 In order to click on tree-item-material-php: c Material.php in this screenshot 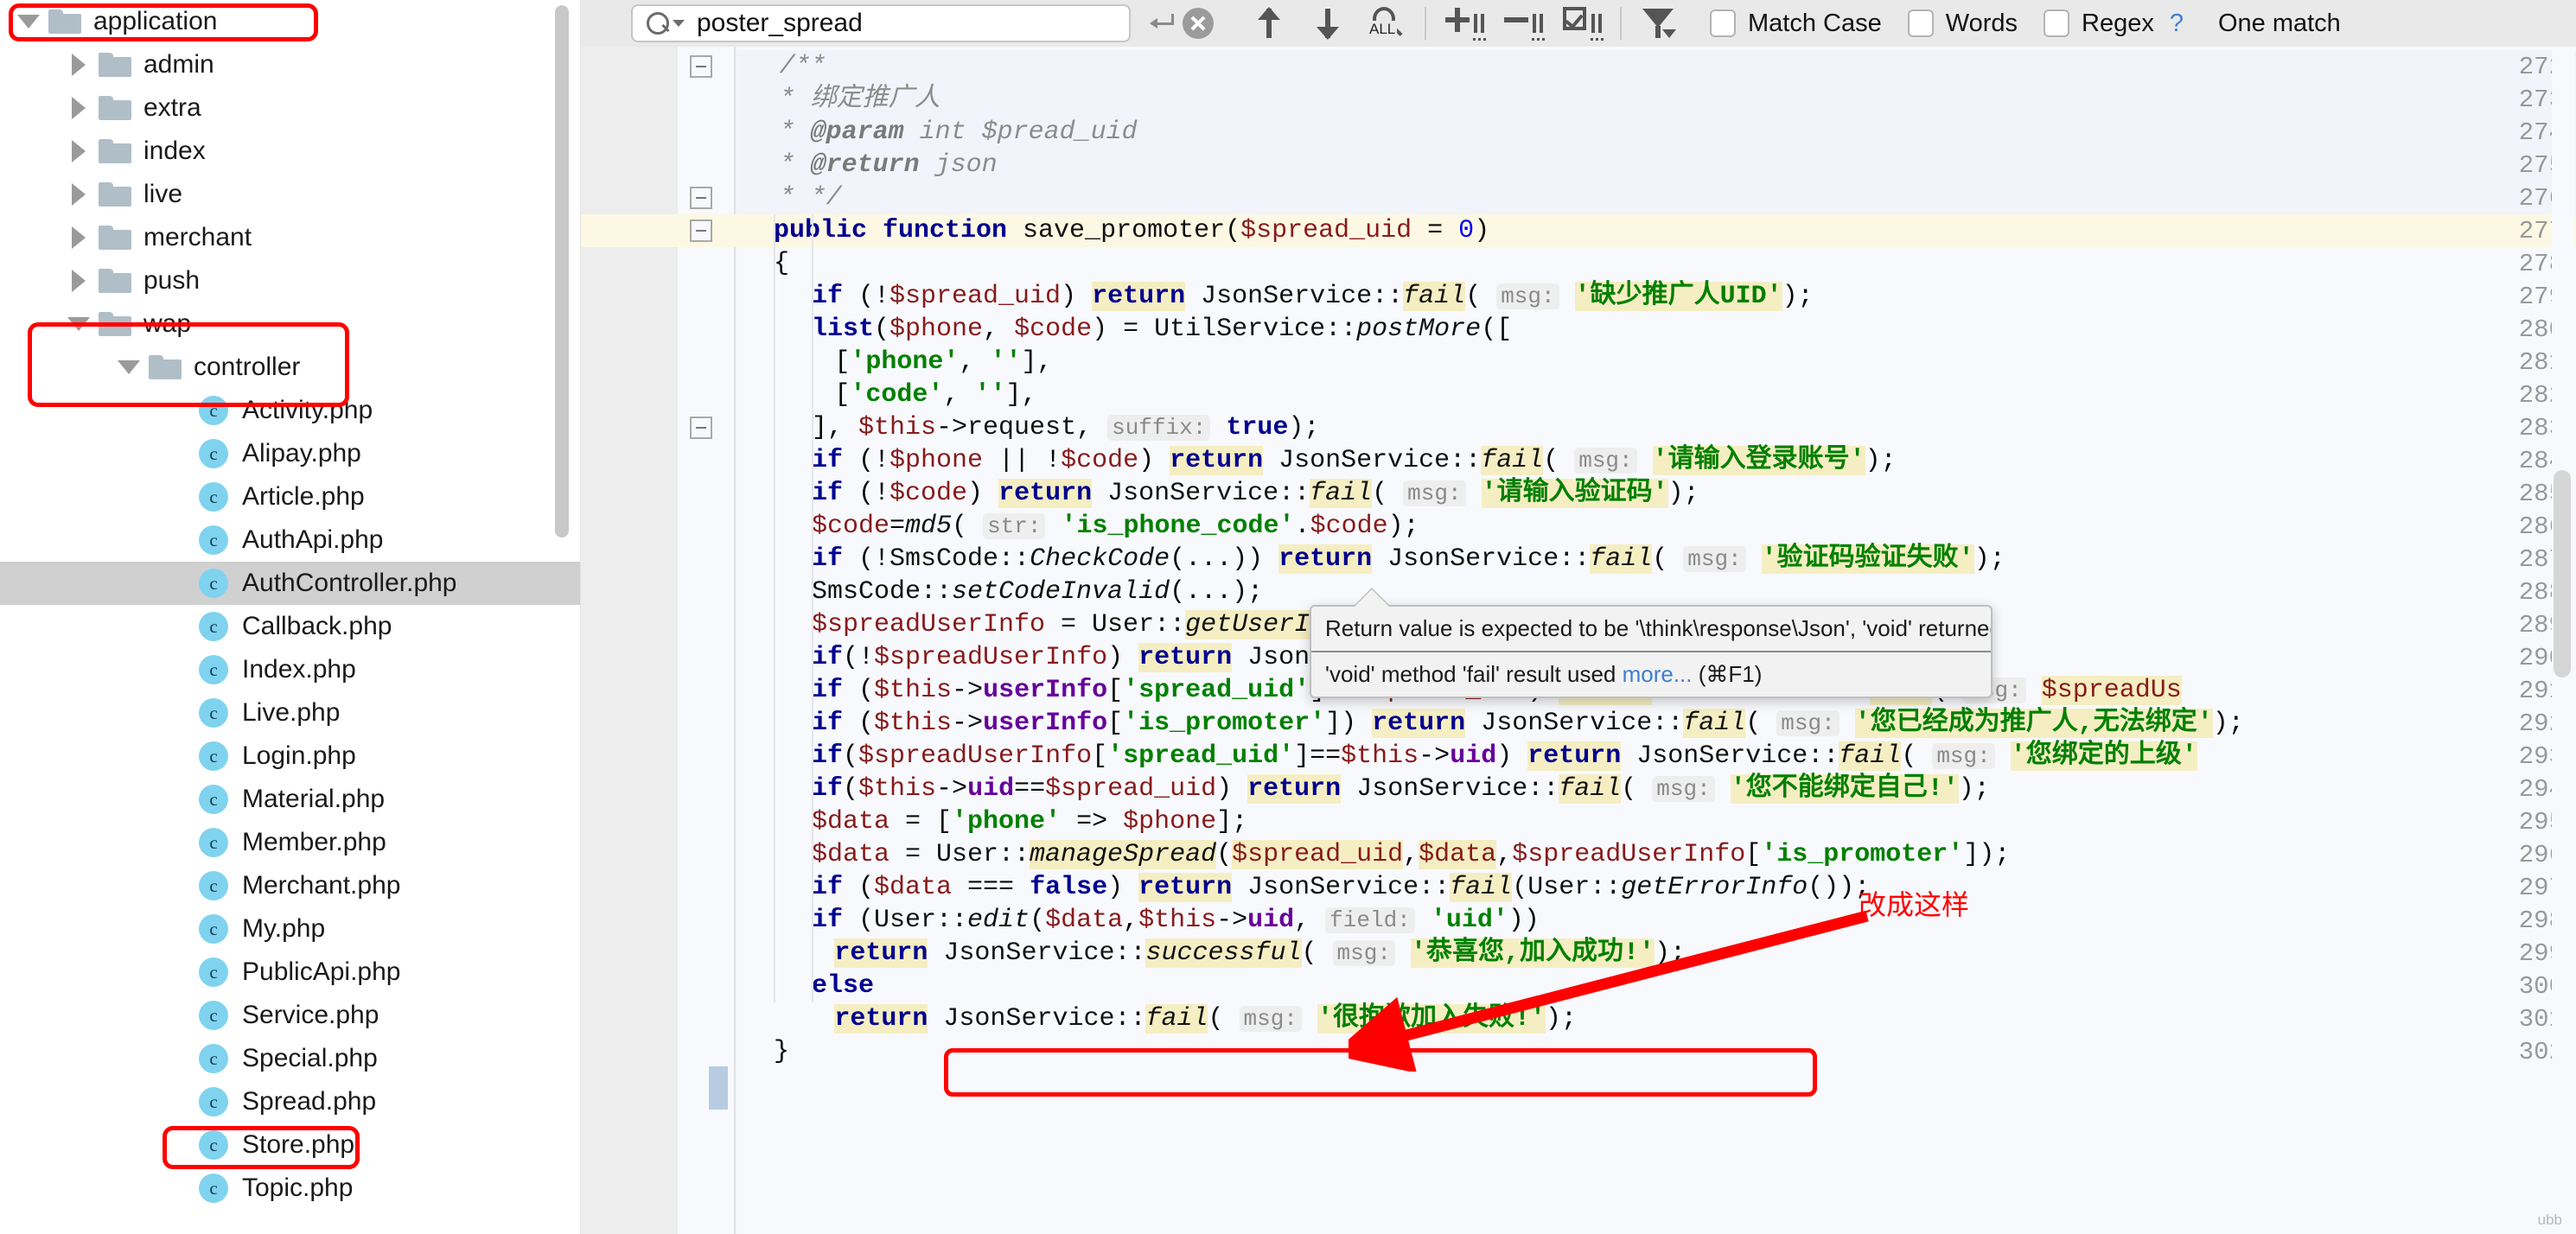, I will do `click(290, 800)`.